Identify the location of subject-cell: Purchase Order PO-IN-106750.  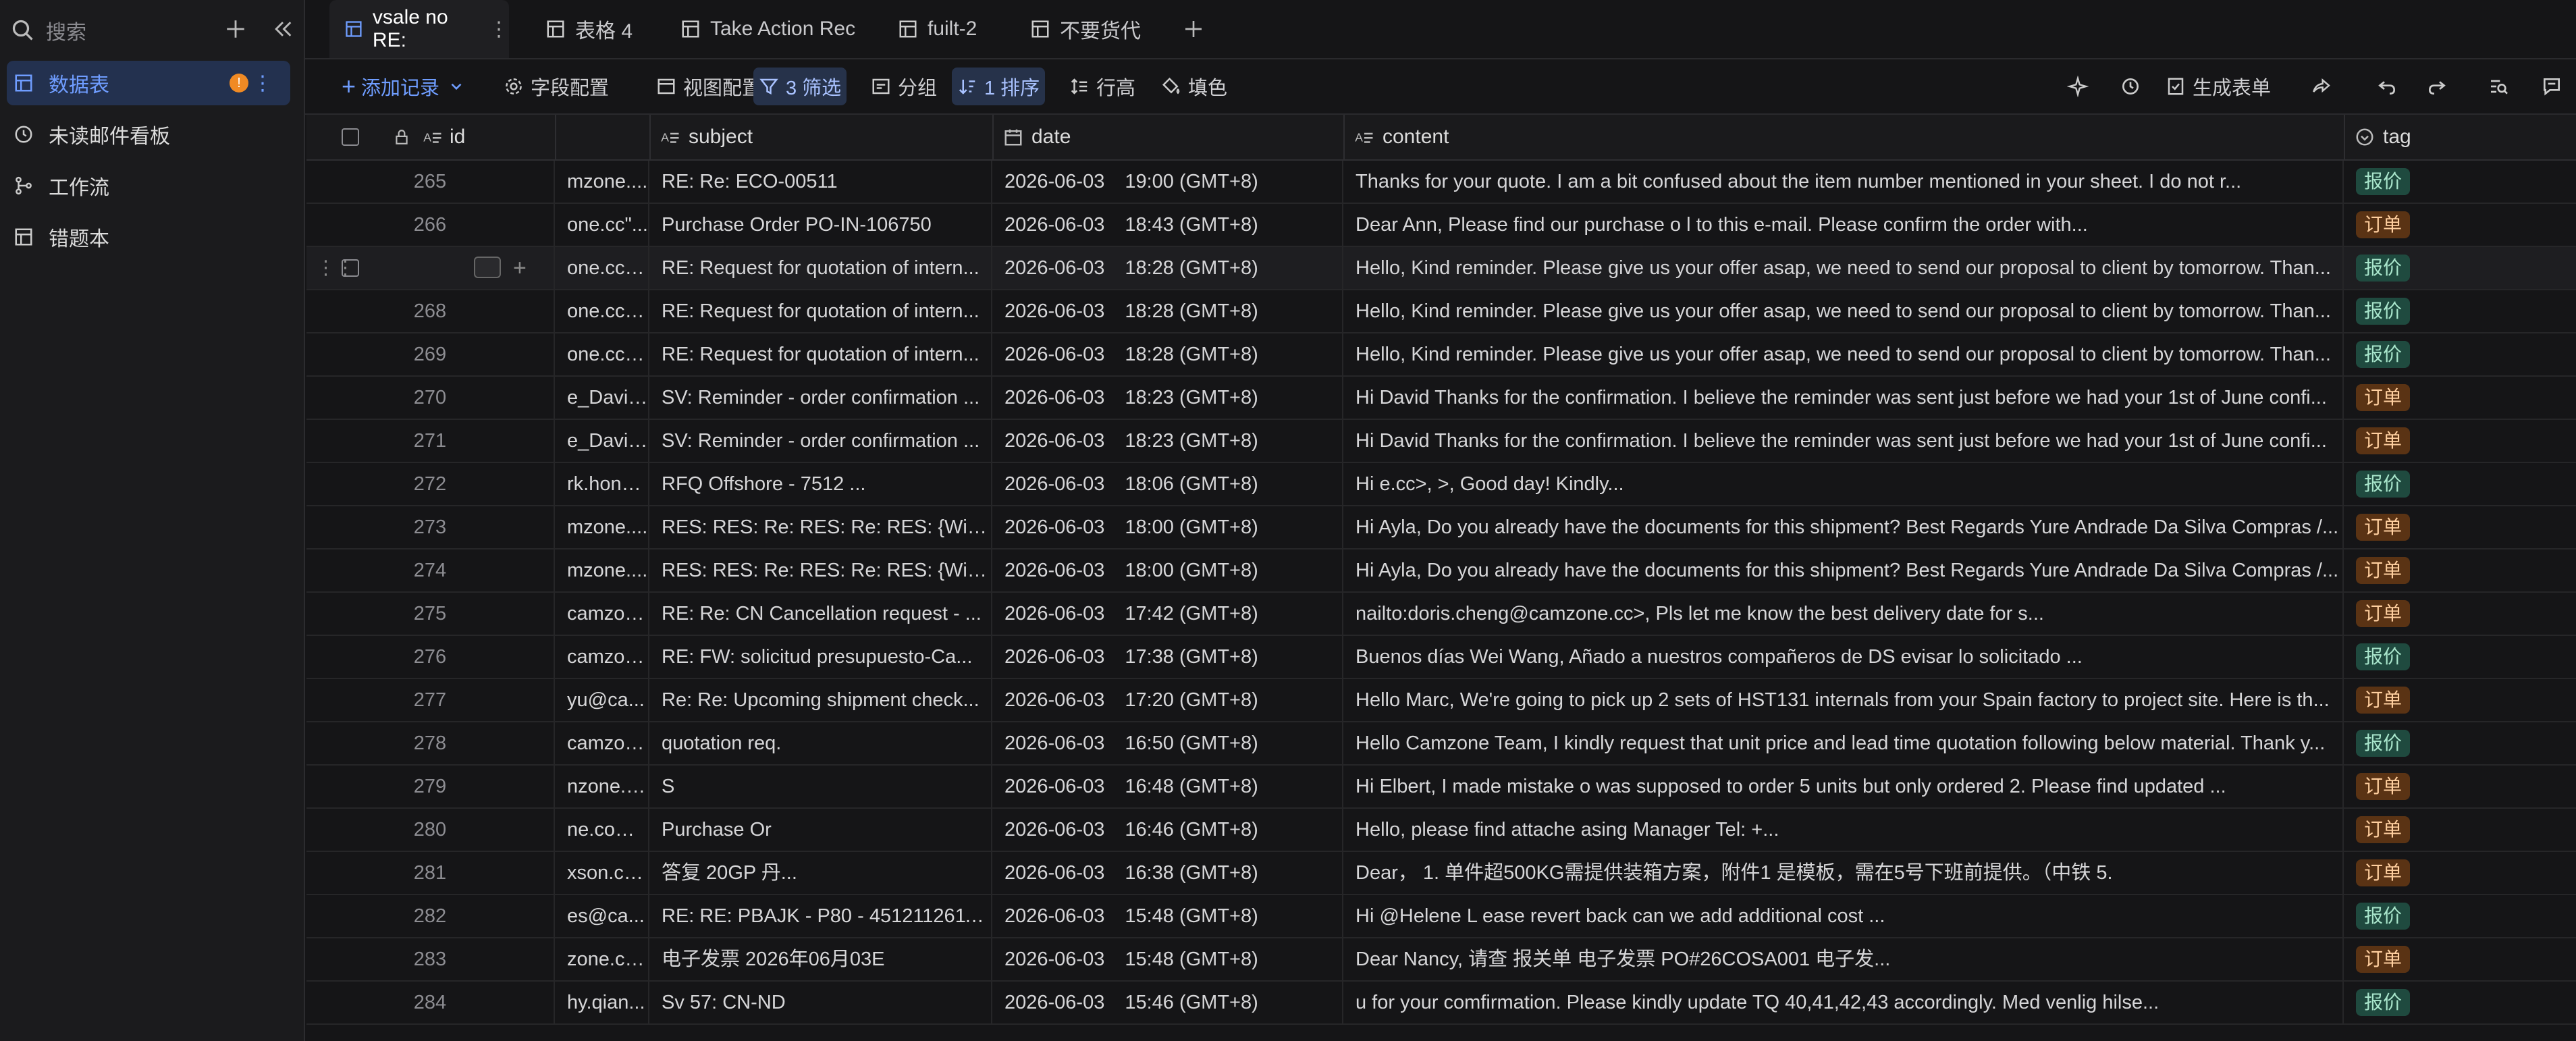
(822, 225).